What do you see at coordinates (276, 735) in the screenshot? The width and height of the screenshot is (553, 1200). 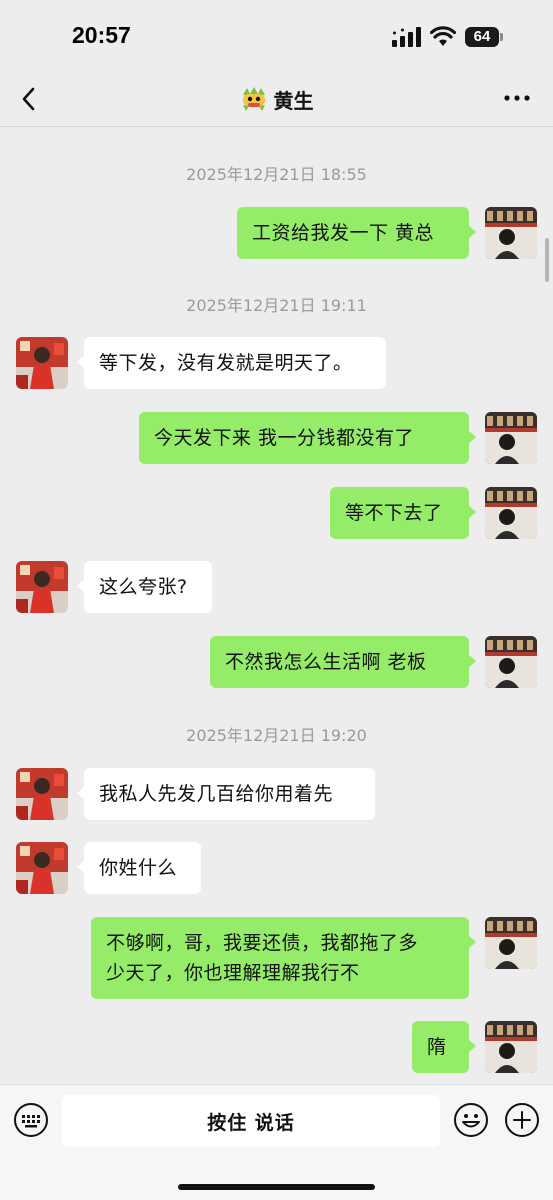 I see `timestamp: 2025年12月21日 19:20` at bounding box center [276, 735].